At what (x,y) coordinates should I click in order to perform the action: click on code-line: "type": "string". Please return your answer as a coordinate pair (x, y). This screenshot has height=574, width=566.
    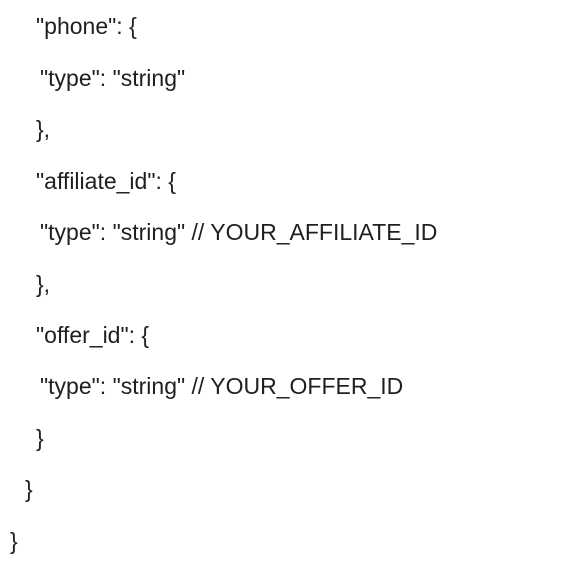
    Looking at the image, I should click on (113, 78).